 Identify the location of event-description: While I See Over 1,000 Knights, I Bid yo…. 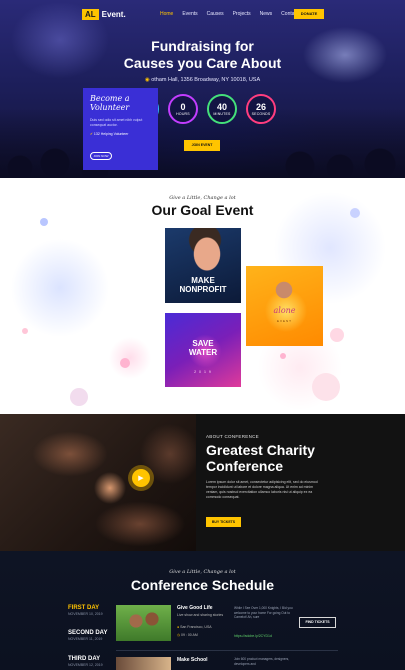
(263, 612).